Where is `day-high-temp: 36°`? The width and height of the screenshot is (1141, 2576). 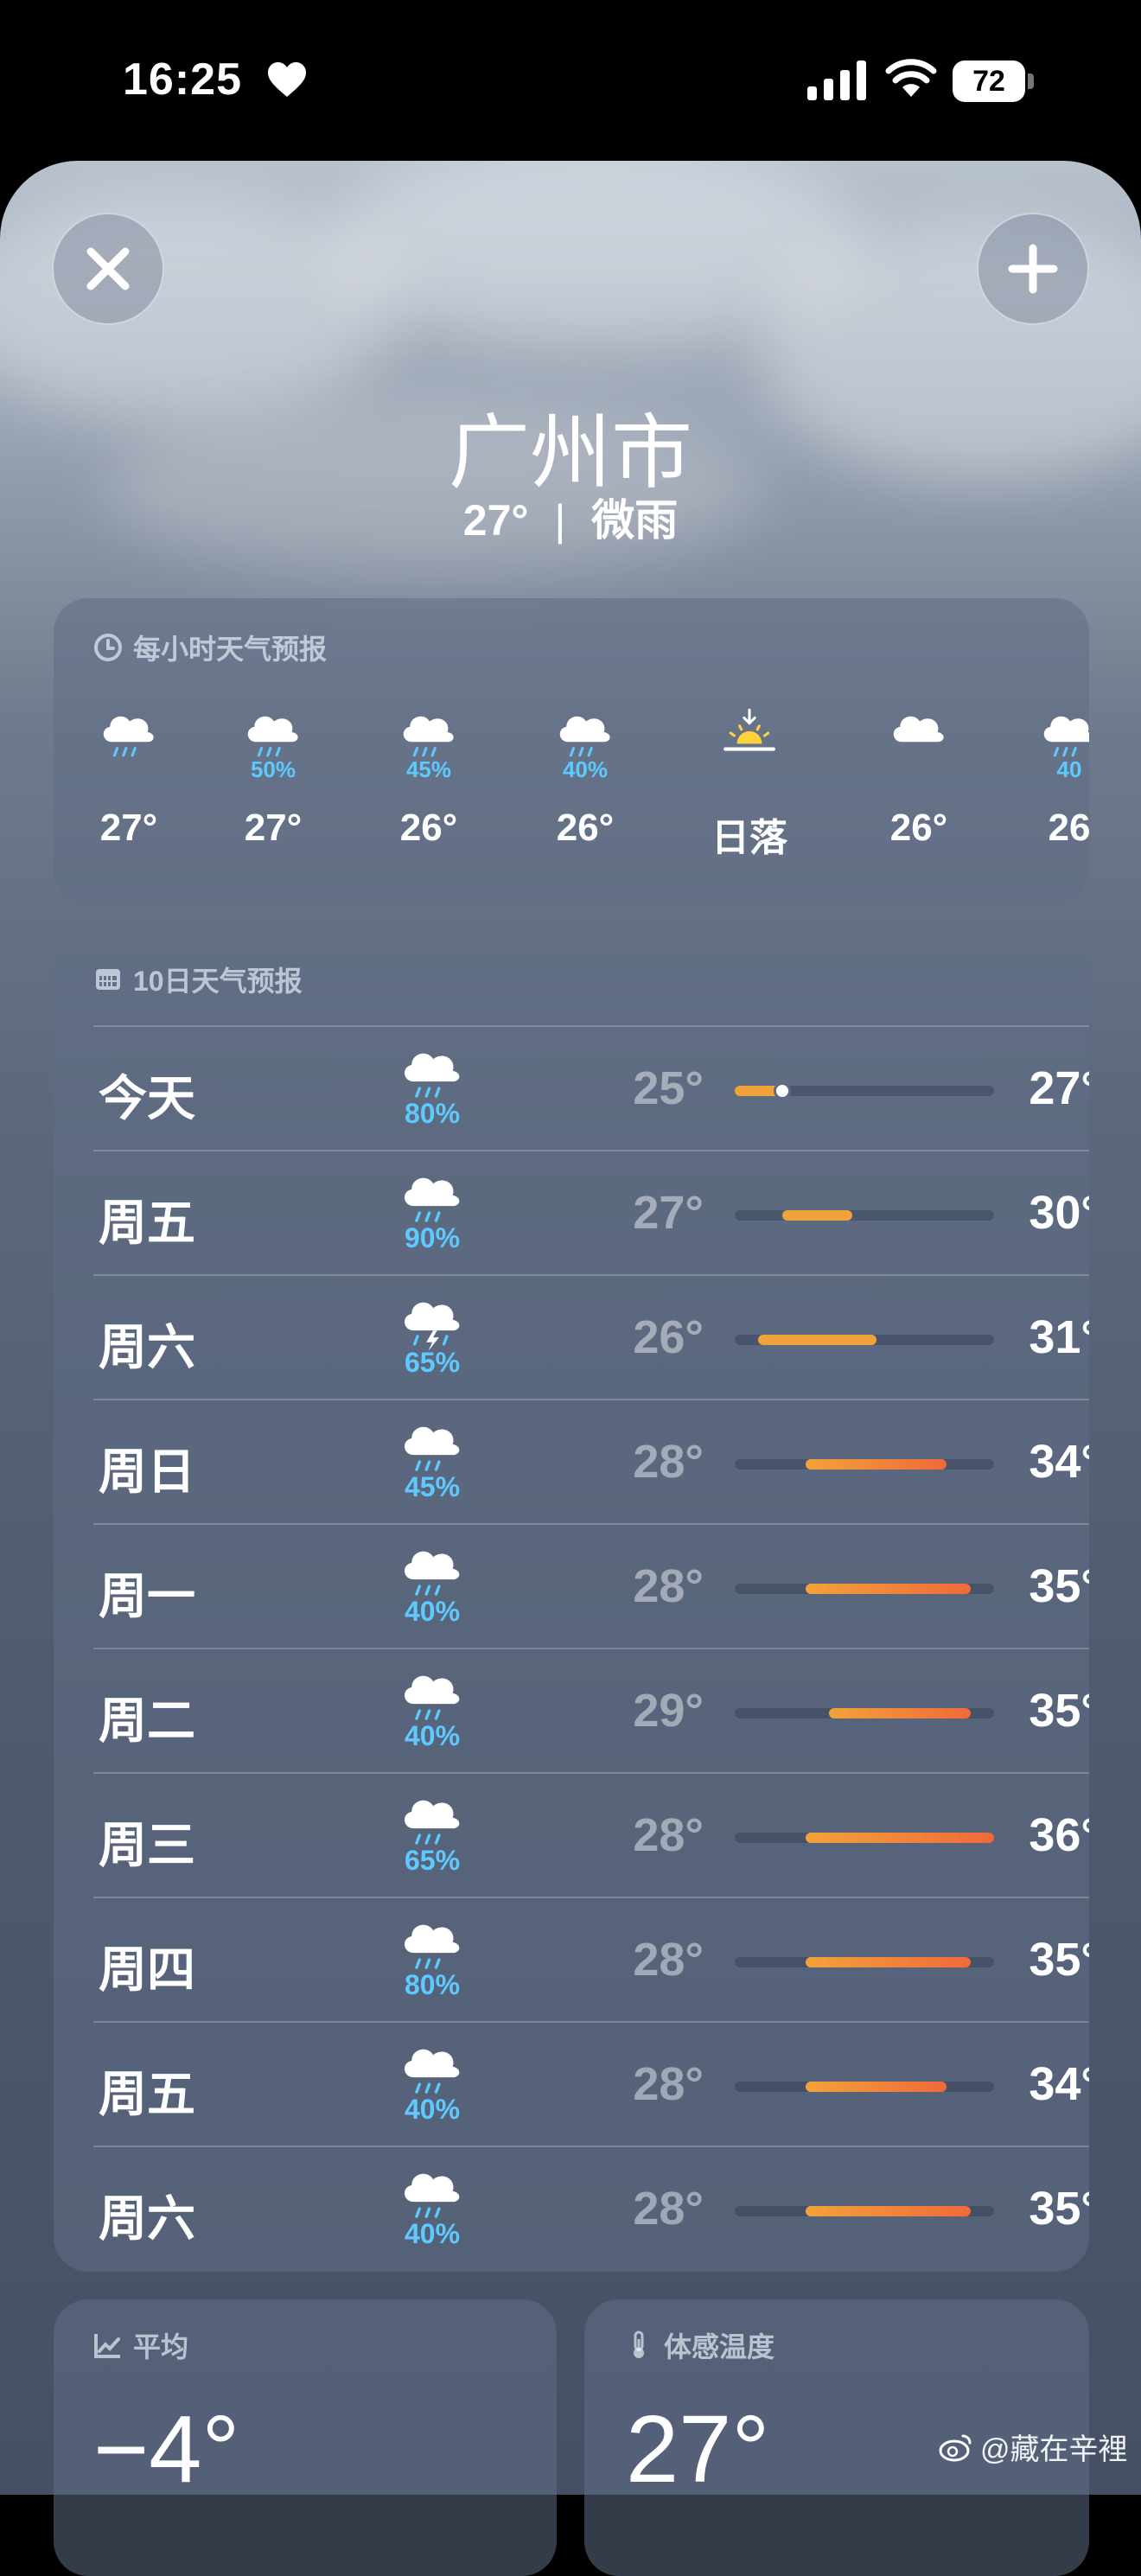
day-high-temp: 36° is located at coordinates (1059, 1835).